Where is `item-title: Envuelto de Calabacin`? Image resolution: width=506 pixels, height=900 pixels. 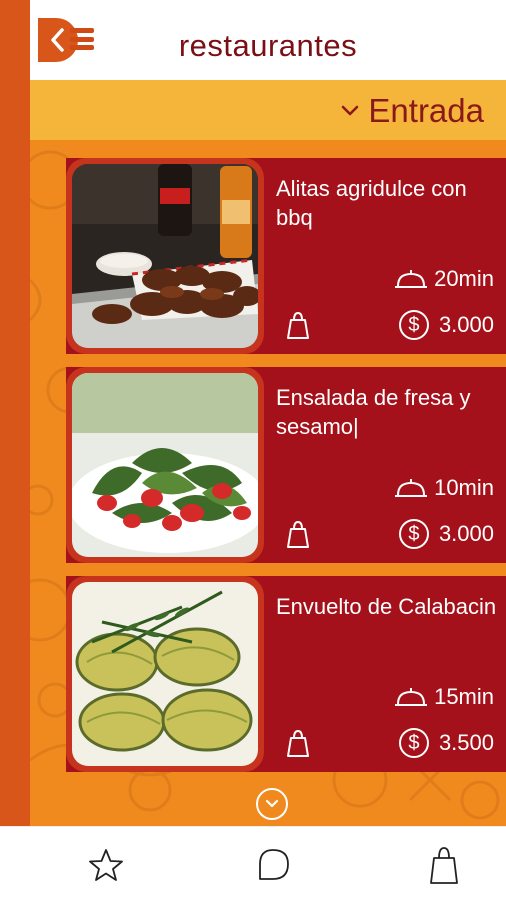 item-title: Envuelto de Calabacin is located at coordinates (386, 606).